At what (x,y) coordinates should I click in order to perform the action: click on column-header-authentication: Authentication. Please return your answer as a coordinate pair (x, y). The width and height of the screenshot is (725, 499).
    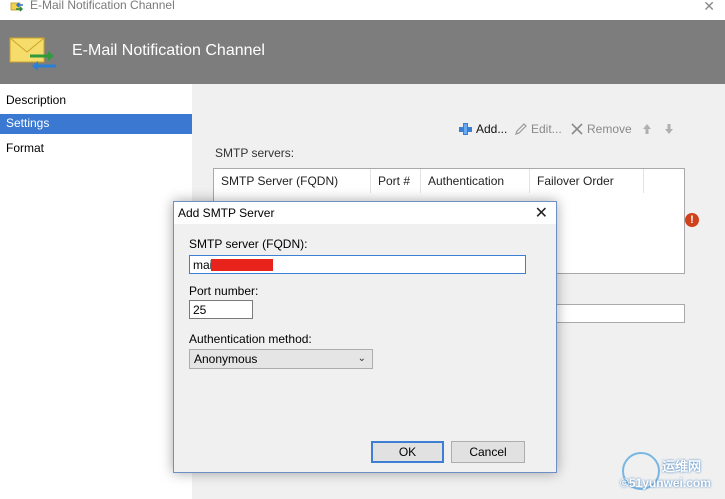
    Looking at the image, I should click on (475, 181).